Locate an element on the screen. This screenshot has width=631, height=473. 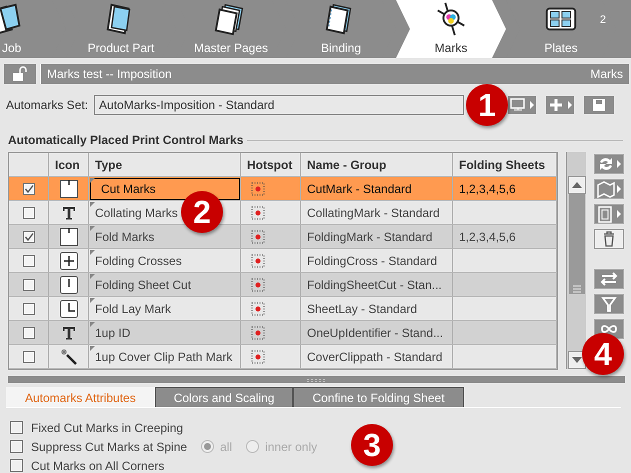
callout-badge: 1 is located at coordinates (487, 105).